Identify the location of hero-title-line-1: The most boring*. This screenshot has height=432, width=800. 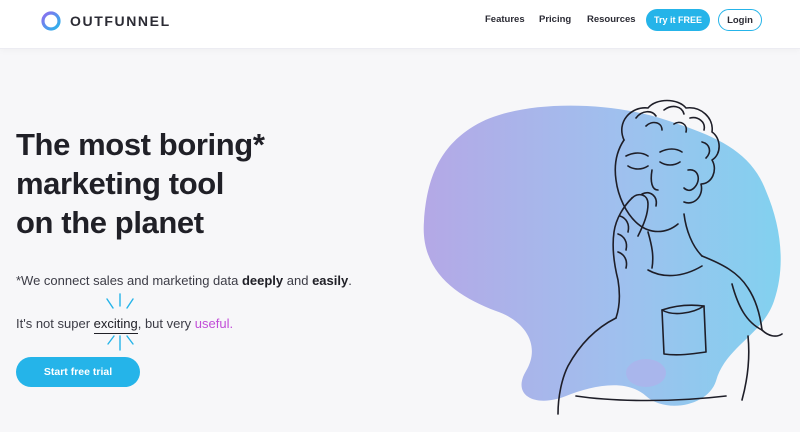
(140, 144).